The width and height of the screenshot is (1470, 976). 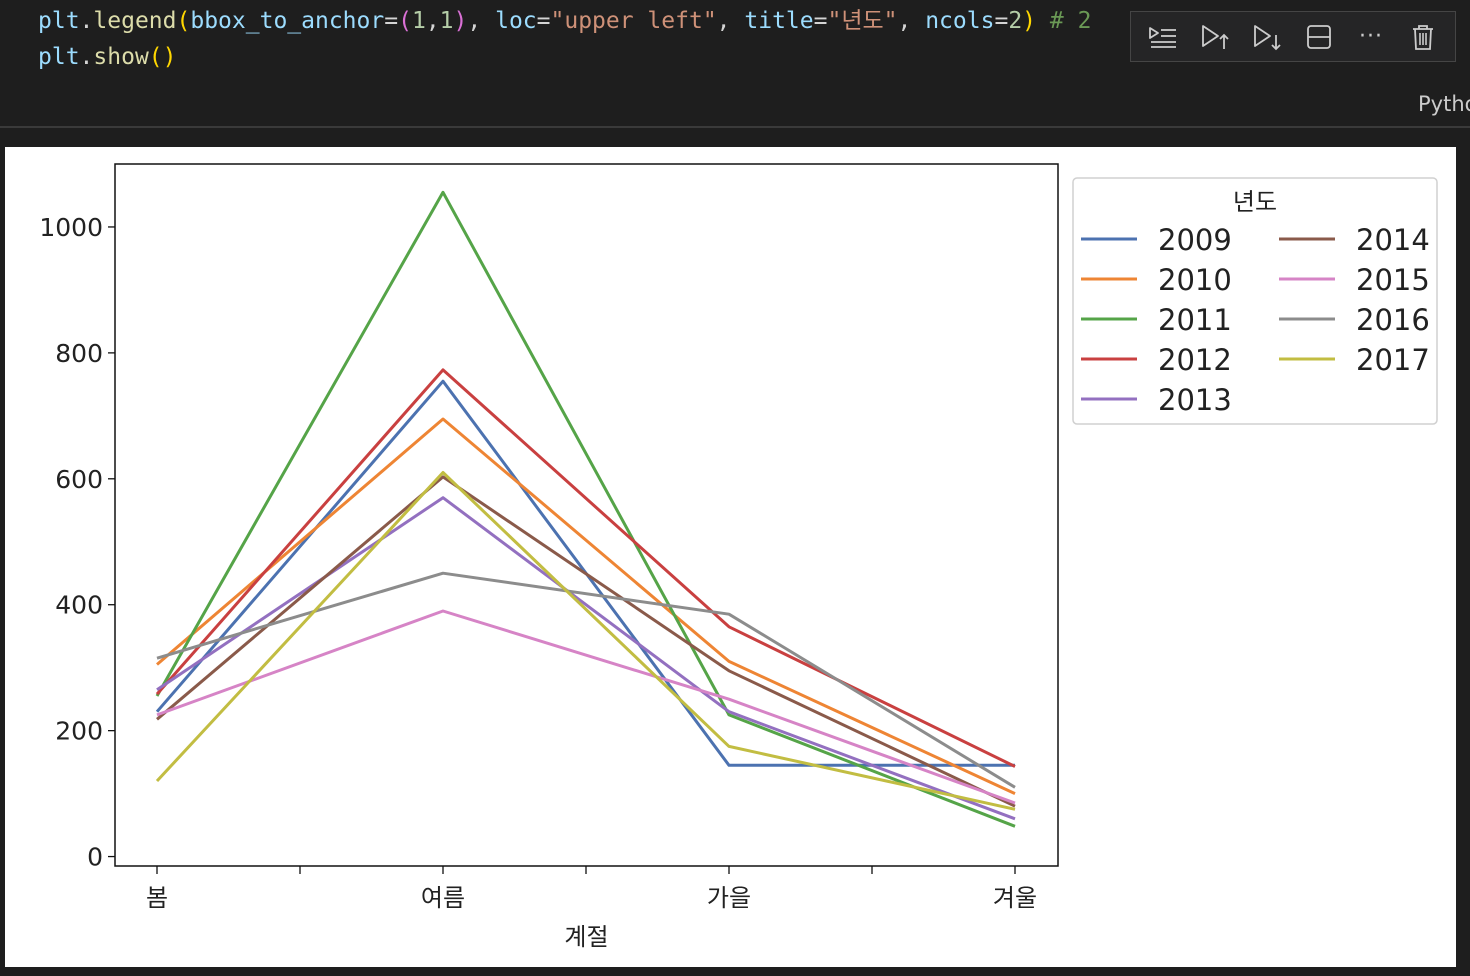 I want to click on legend-label-2016: 2016, so click(x=1393, y=320).